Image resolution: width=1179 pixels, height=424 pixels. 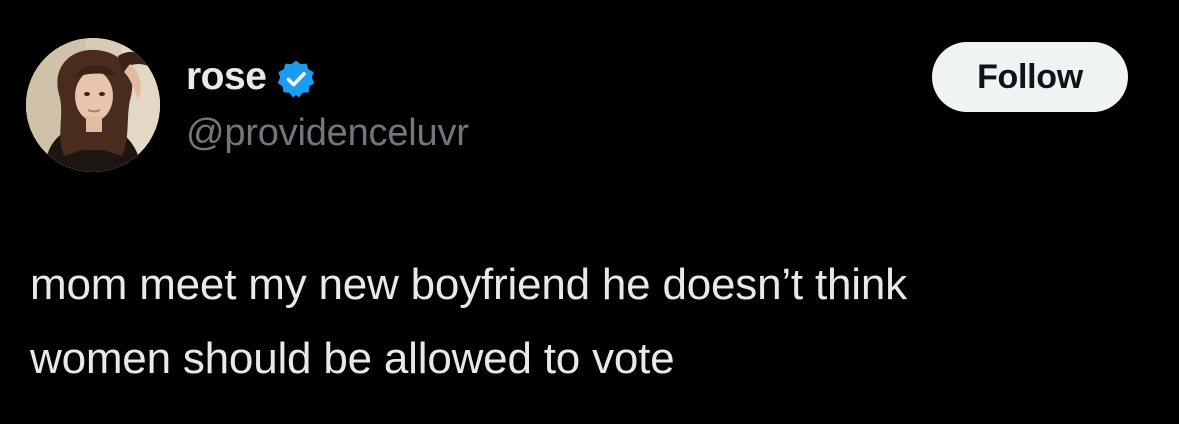 I want to click on author-name-row: rose, so click(x=251, y=77).